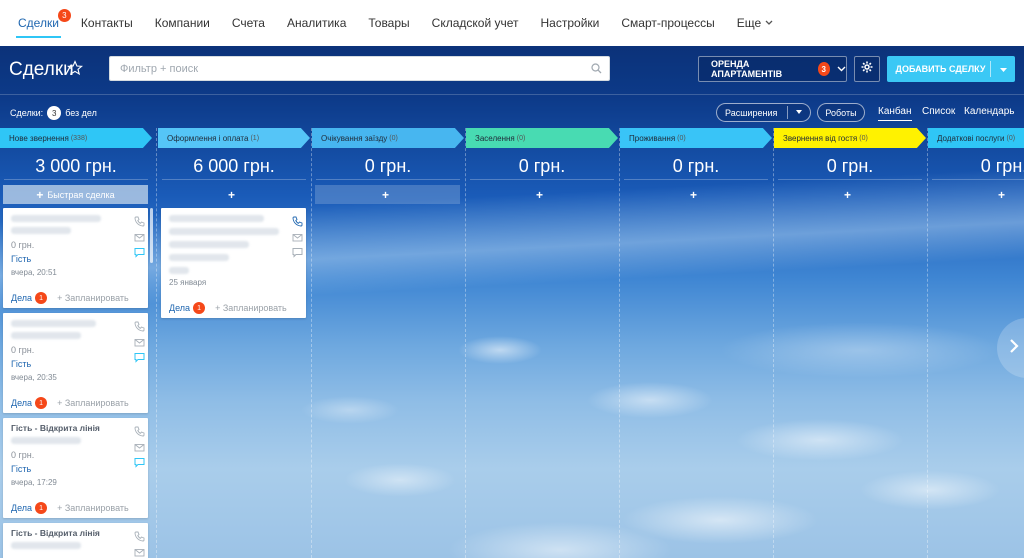  I want to click on robots-button: Роботы, so click(841, 112).